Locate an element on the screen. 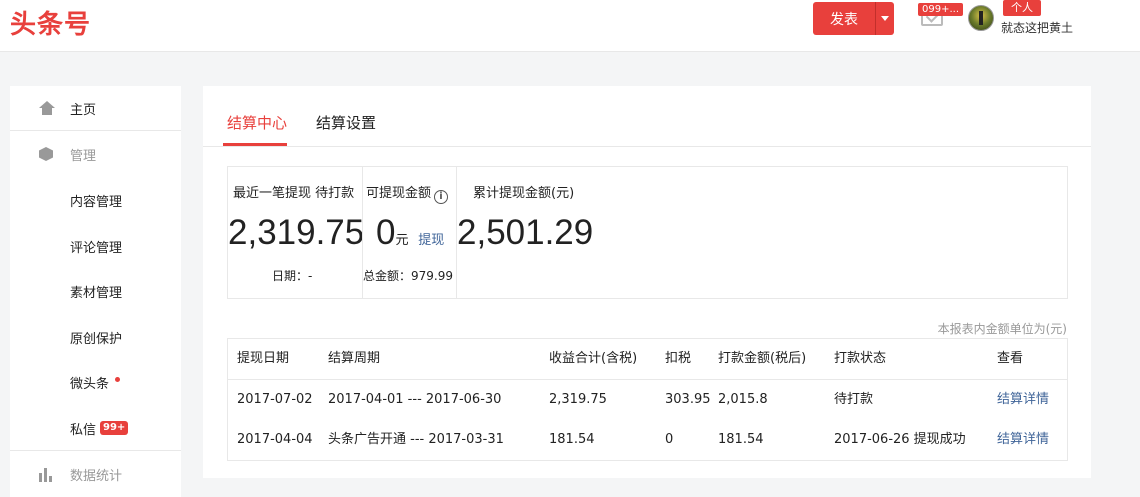 This screenshot has width=1140, height=497. home-icon is located at coordinates (47, 108).